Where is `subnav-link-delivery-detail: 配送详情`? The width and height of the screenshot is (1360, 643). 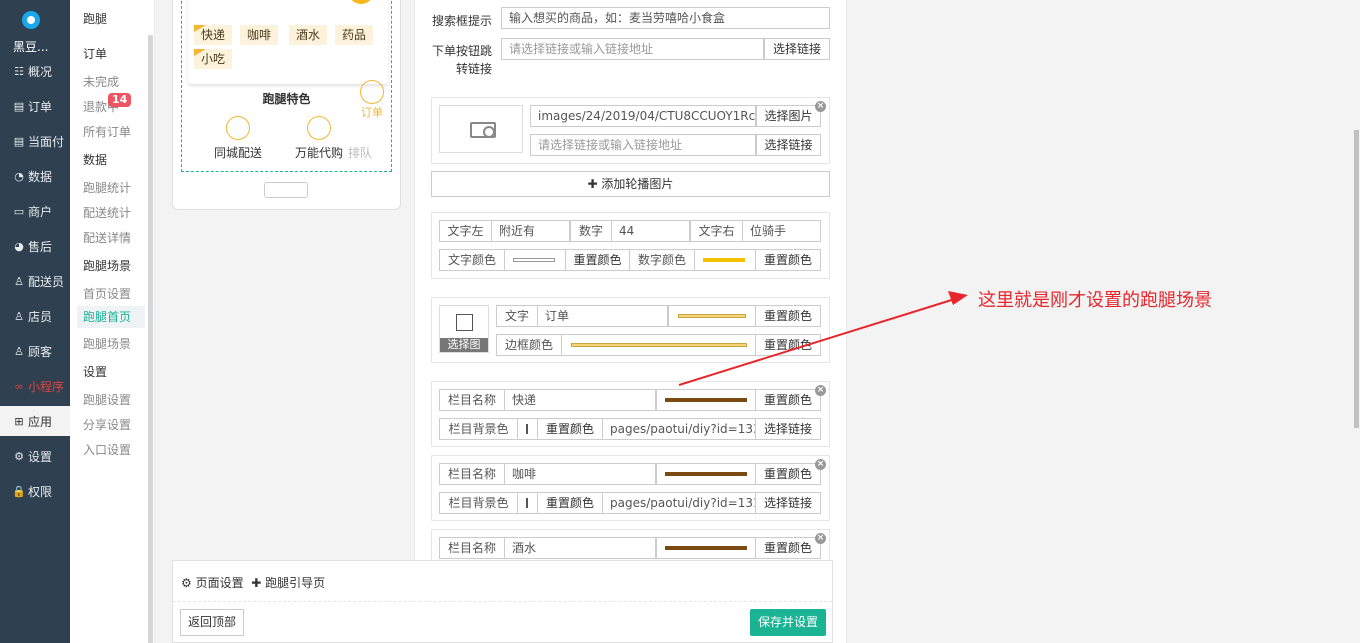 subnav-link-delivery-detail: 配送详情 is located at coordinates (107, 237).